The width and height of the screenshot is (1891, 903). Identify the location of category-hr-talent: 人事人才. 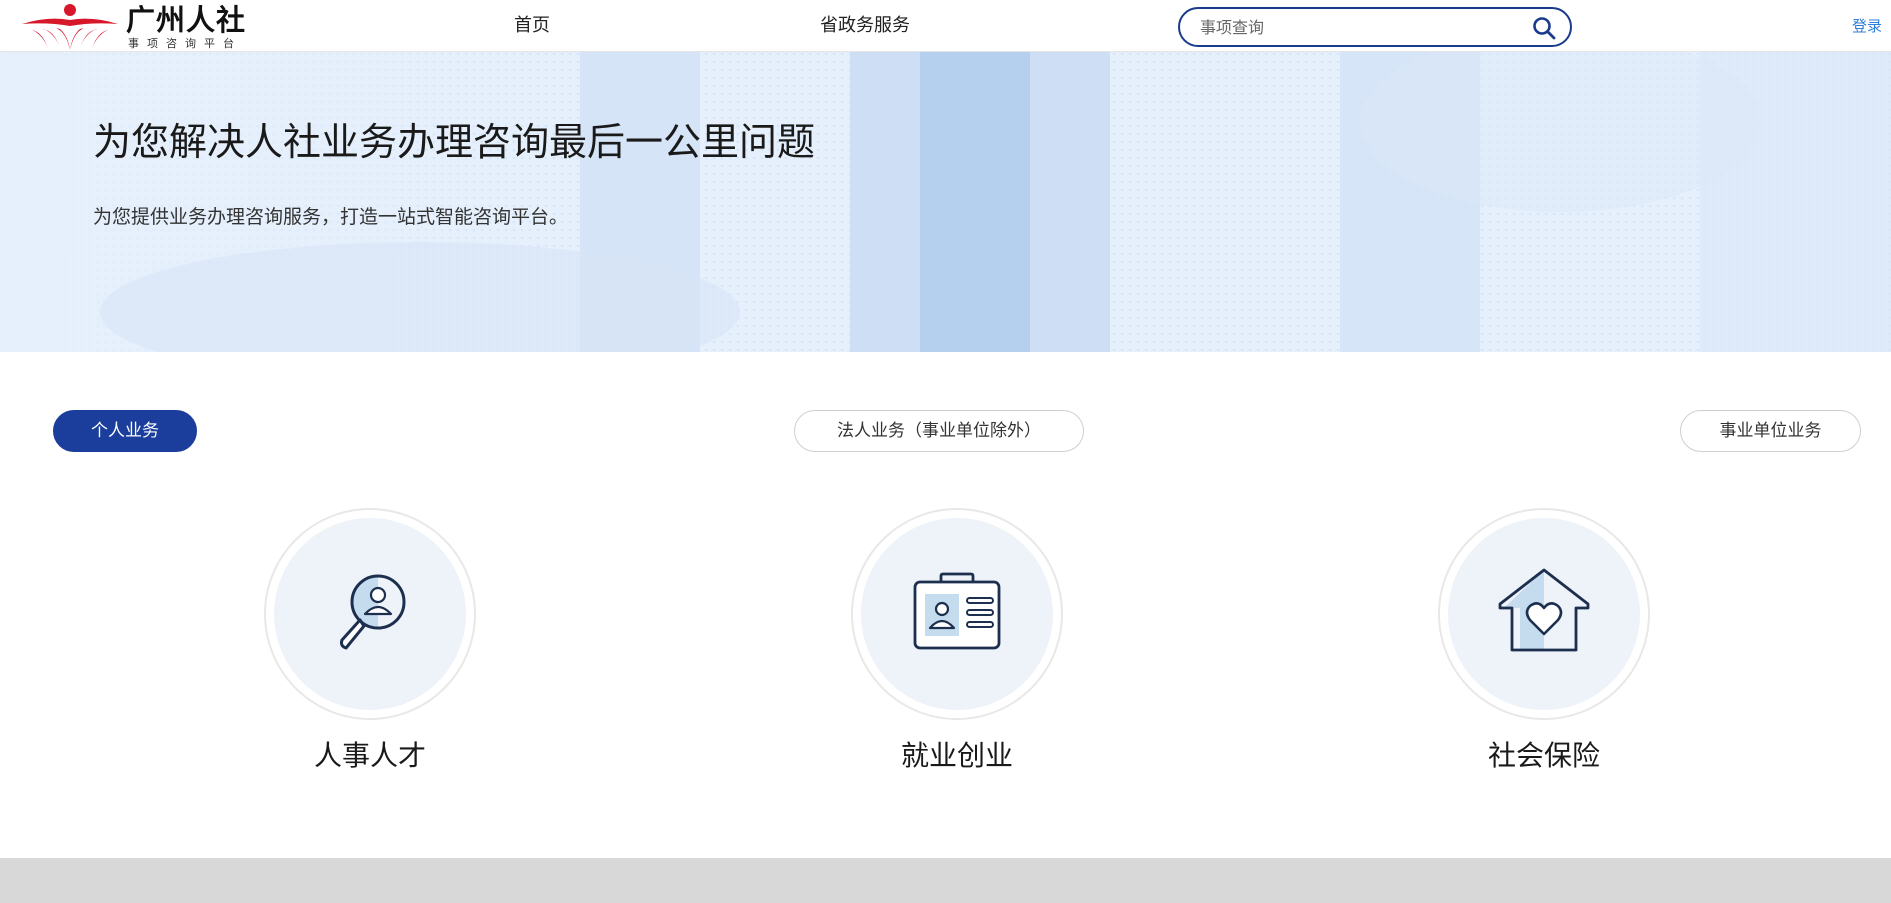
(370, 644).